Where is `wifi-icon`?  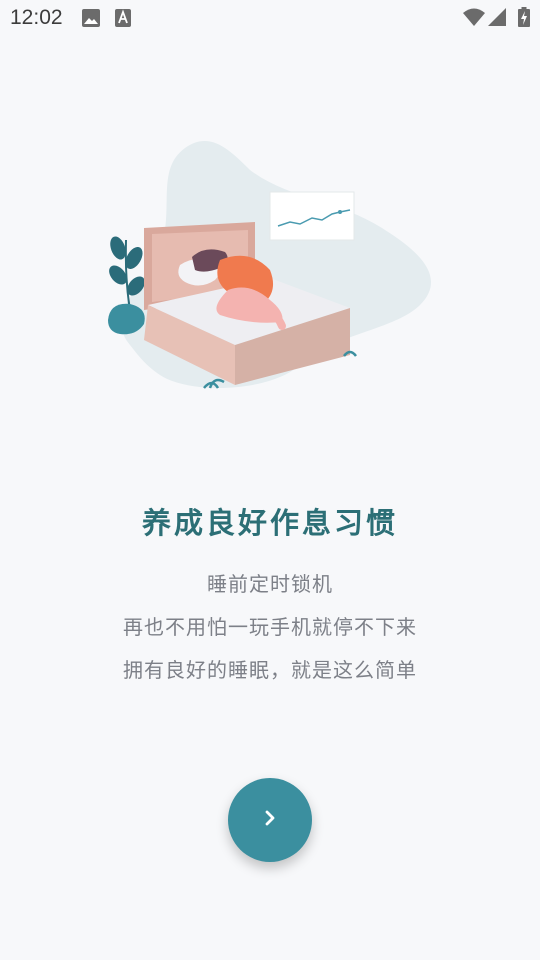 wifi-icon is located at coordinates (474, 19).